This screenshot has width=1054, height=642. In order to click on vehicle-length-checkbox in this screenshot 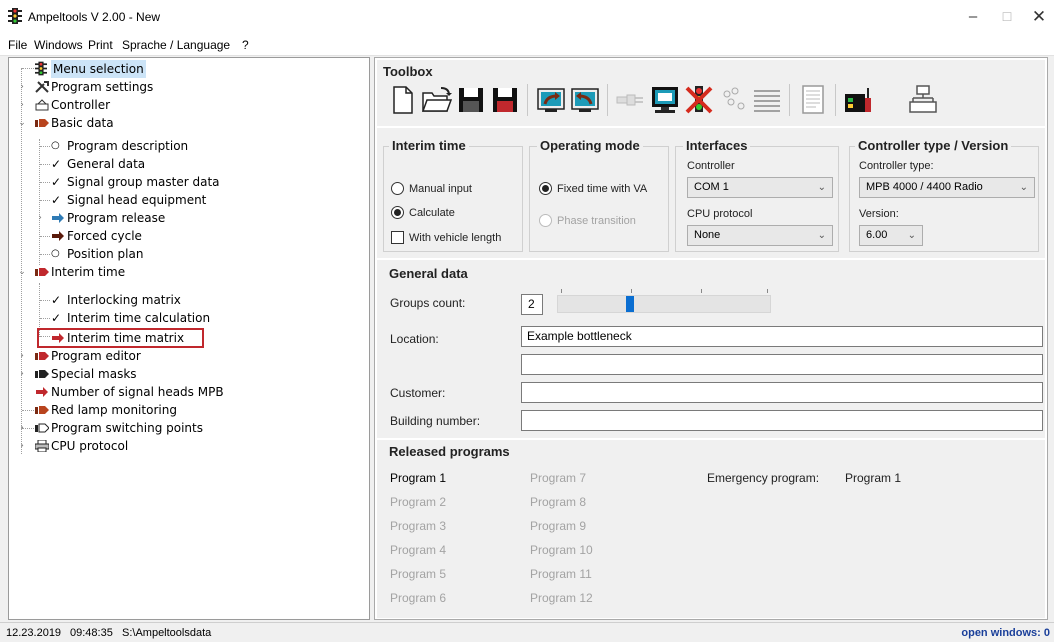, I will do `click(397, 237)`.